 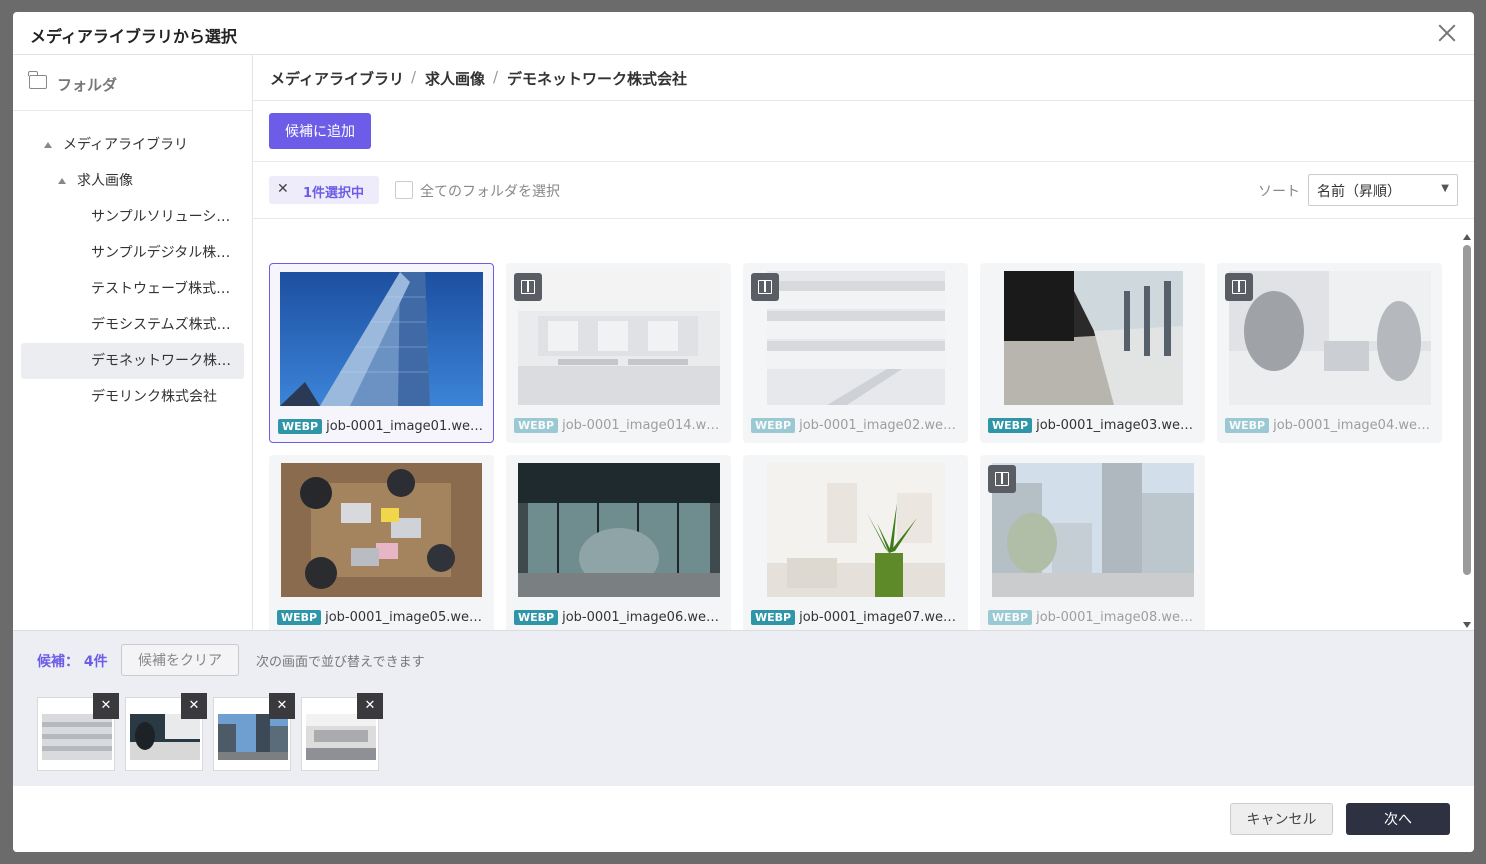 I want to click on sort-select: 名前（昇順） ▼, so click(x=1383, y=190).